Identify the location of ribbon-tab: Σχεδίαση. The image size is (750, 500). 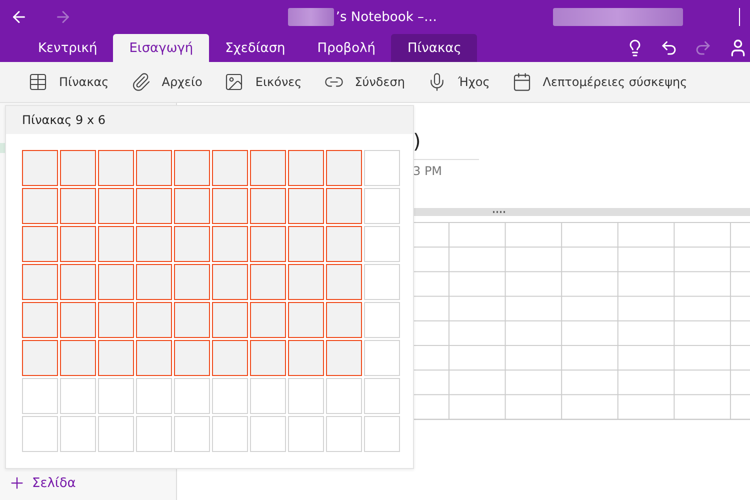
(255, 48).